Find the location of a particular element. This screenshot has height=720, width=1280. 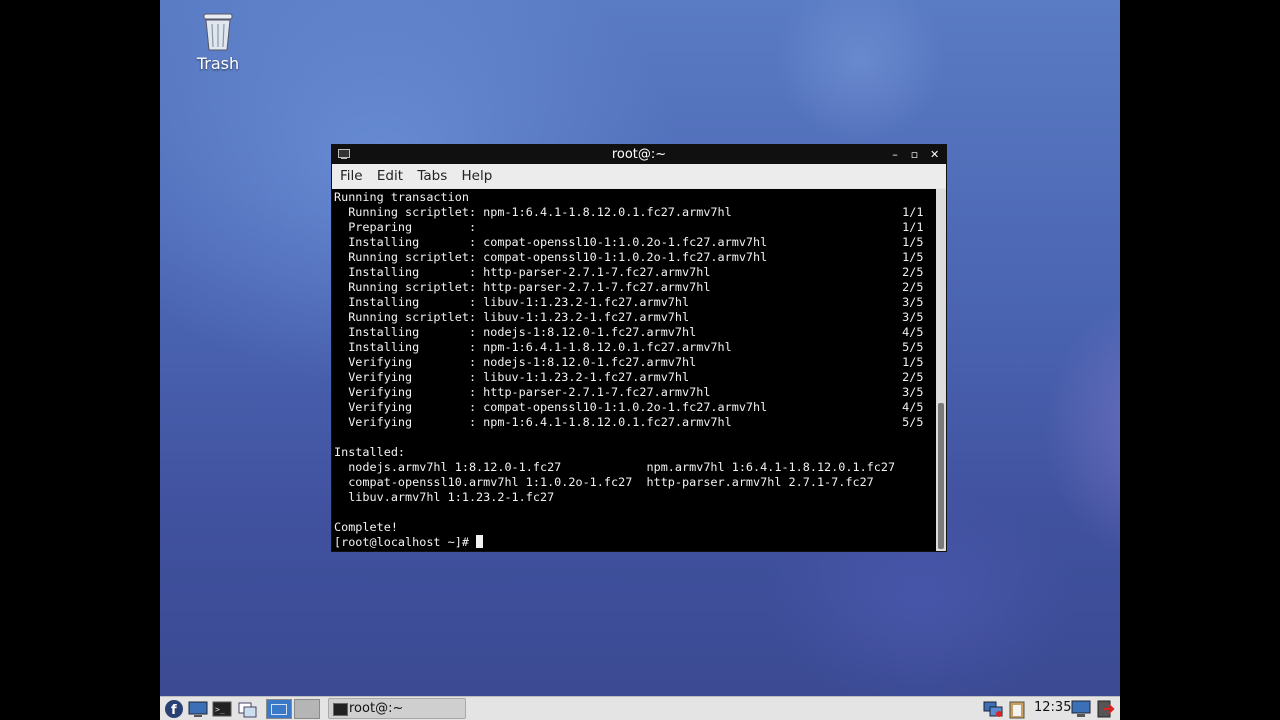

taskbar-terminal-button: root@:~ is located at coordinates (397, 708).